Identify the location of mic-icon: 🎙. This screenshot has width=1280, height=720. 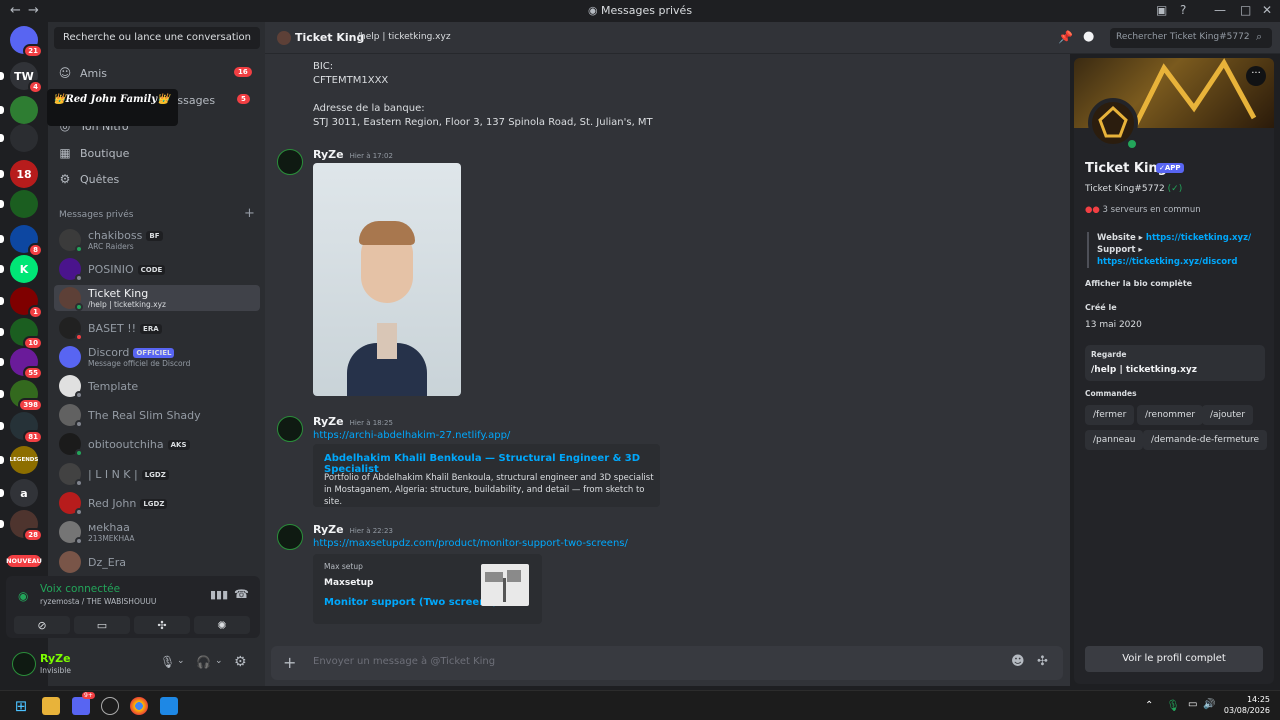
(167, 662).